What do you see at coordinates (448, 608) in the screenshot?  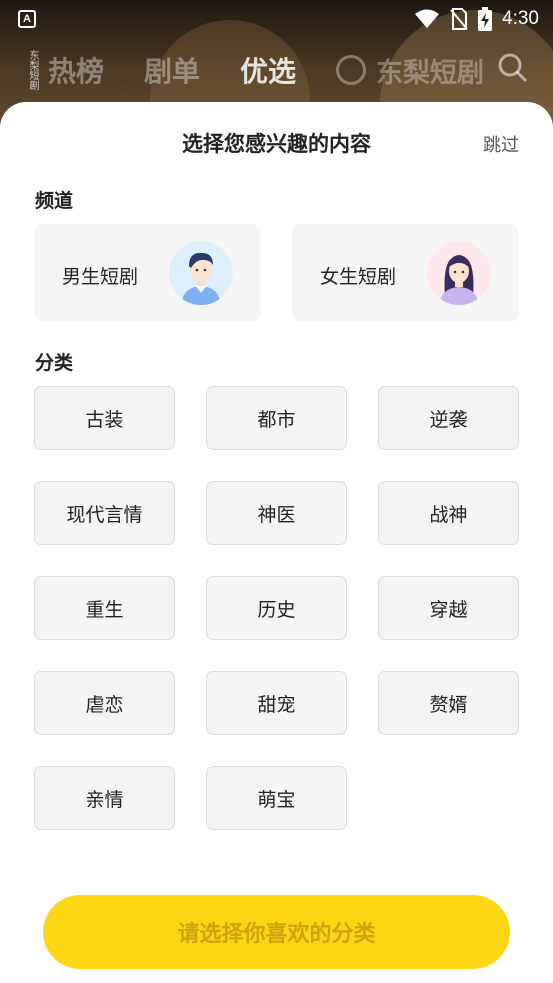 I see `category-chip: 穿越` at bounding box center [448, 608].